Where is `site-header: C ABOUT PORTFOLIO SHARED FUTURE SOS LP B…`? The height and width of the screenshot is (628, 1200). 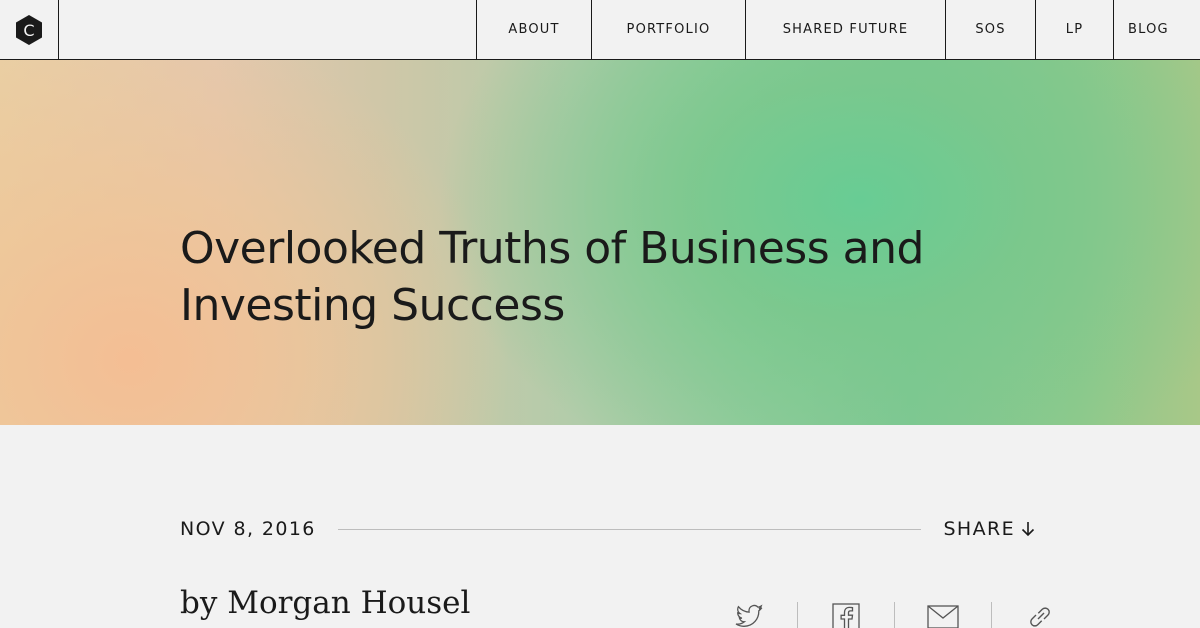 site-header: C ABOUT PORTFOLIO SHARED FUTURE SOS LP B… is located at coordinates (600, 30).